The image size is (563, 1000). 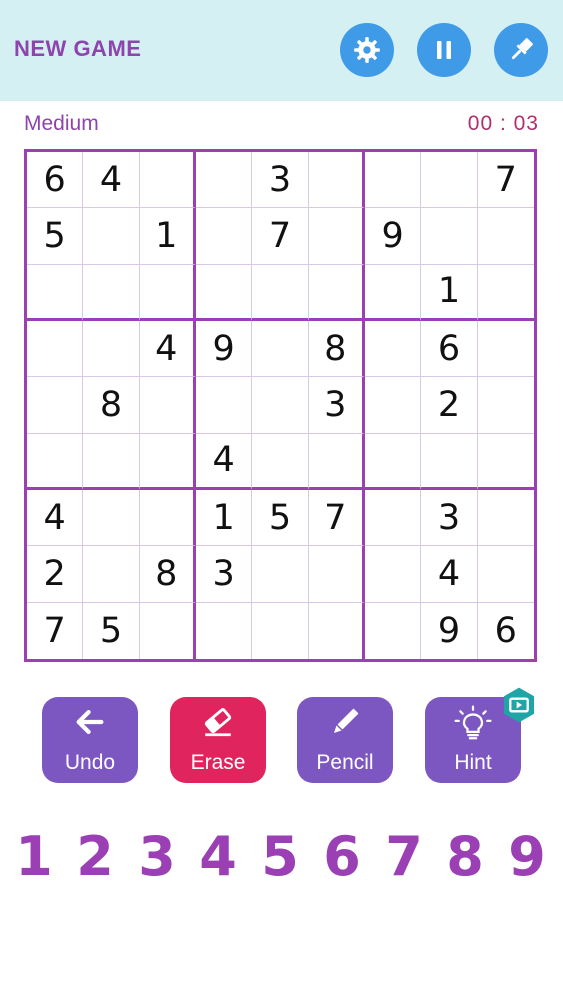 I want to click on erase-button: Erase, so click(x=218, y=740).